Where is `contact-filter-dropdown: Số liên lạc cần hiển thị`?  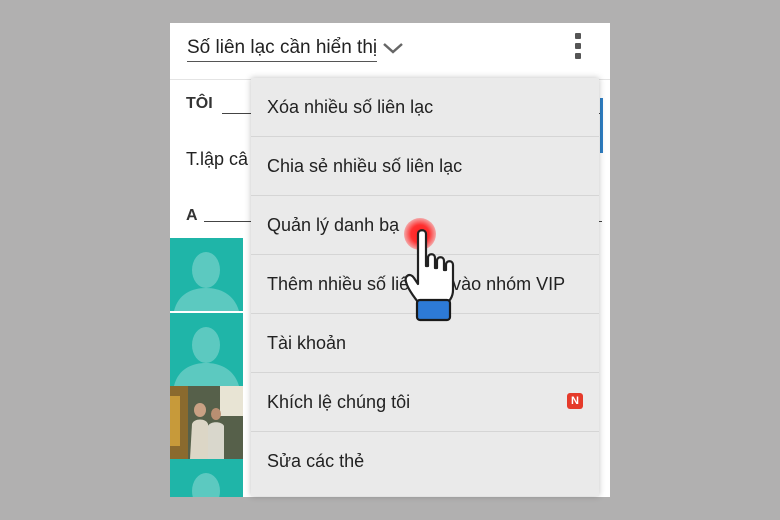
contact-filter-dropdown: Số liên lạc cần hiển thị is located at coordinates (282, 49).